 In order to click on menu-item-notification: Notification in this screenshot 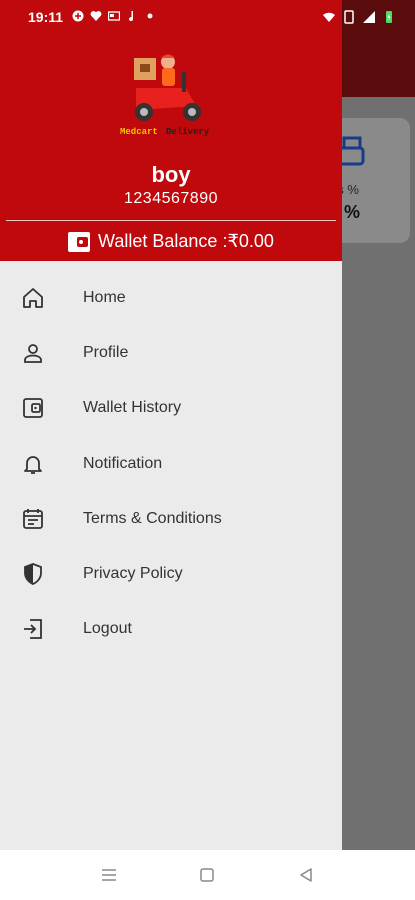, I will do `click(171, 463)`.